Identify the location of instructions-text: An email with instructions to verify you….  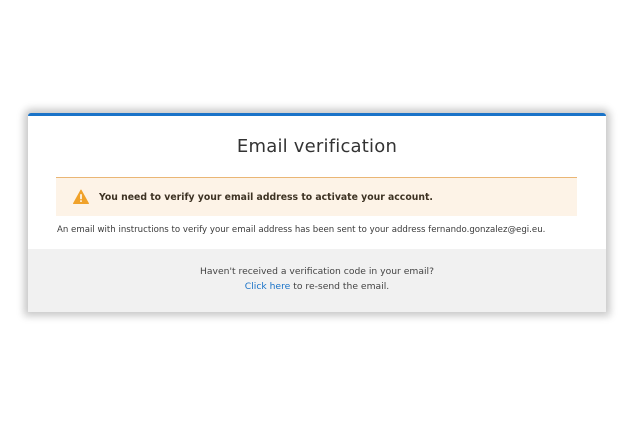
(301, 230).